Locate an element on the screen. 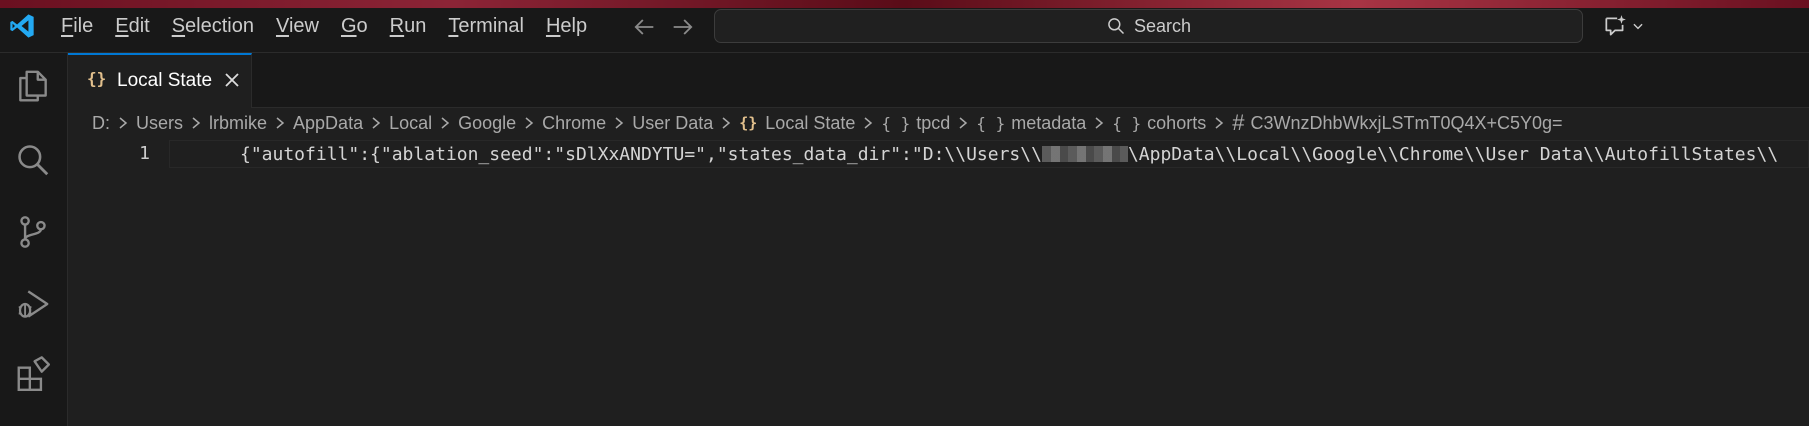 This screenshot has height=426, width=1809. go-forward-icon is located at coordinates (683, 27).